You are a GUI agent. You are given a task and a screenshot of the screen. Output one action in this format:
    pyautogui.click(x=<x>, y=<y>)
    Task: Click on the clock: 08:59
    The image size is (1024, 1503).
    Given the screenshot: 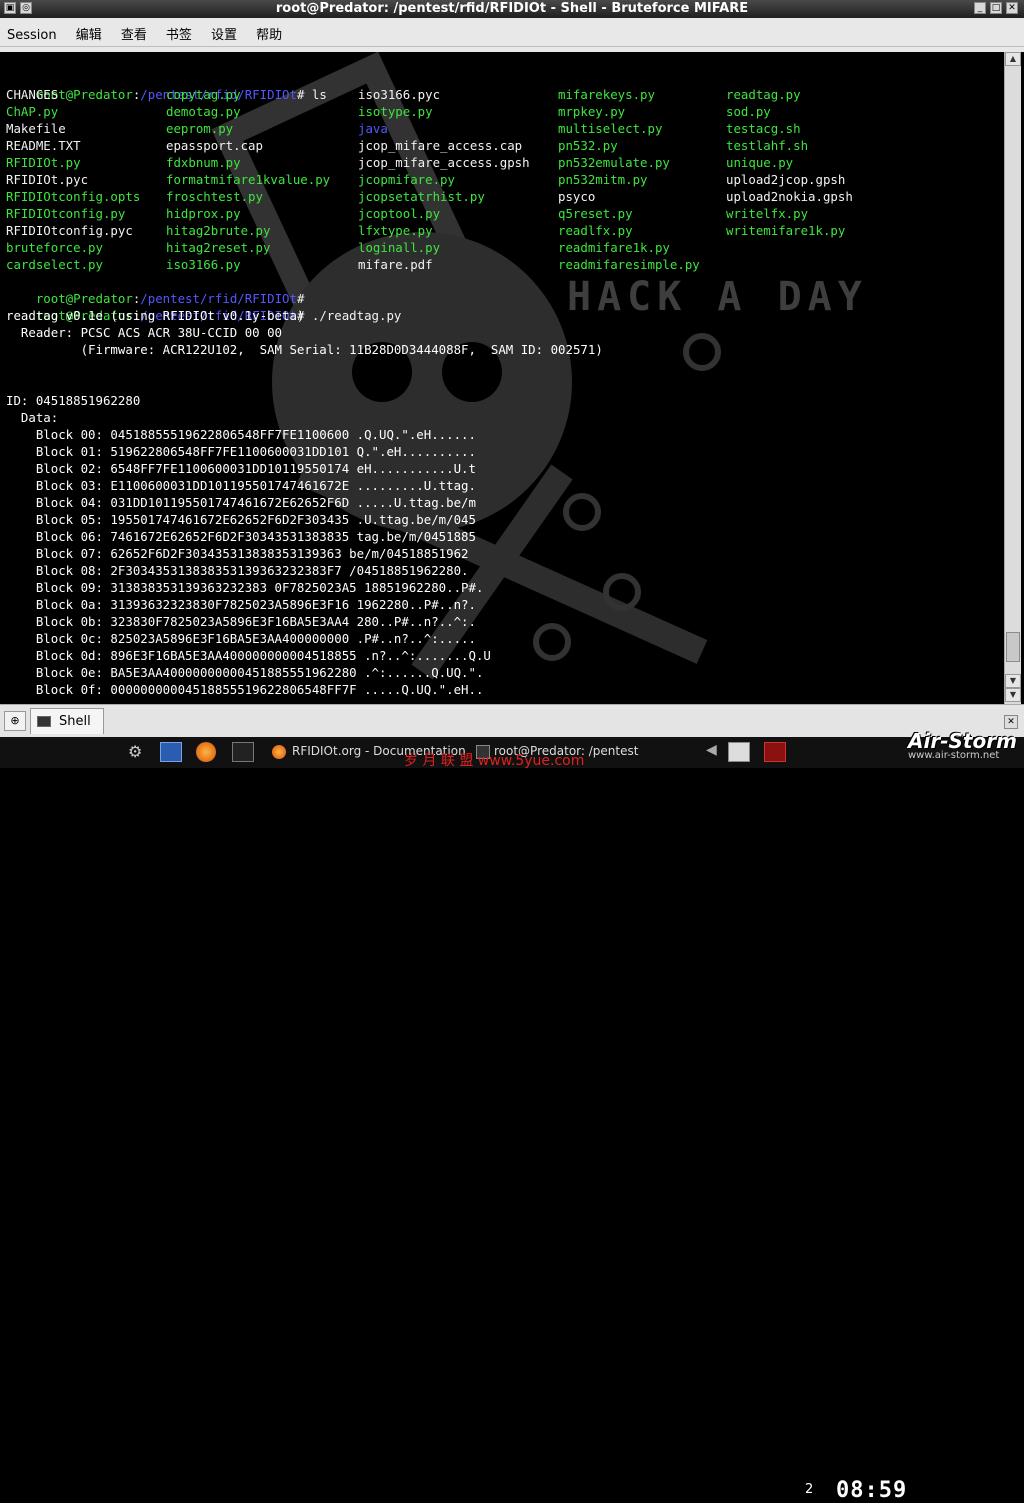 What is the action you would take?
    pyautogui.click(x=871, y=1490)
    